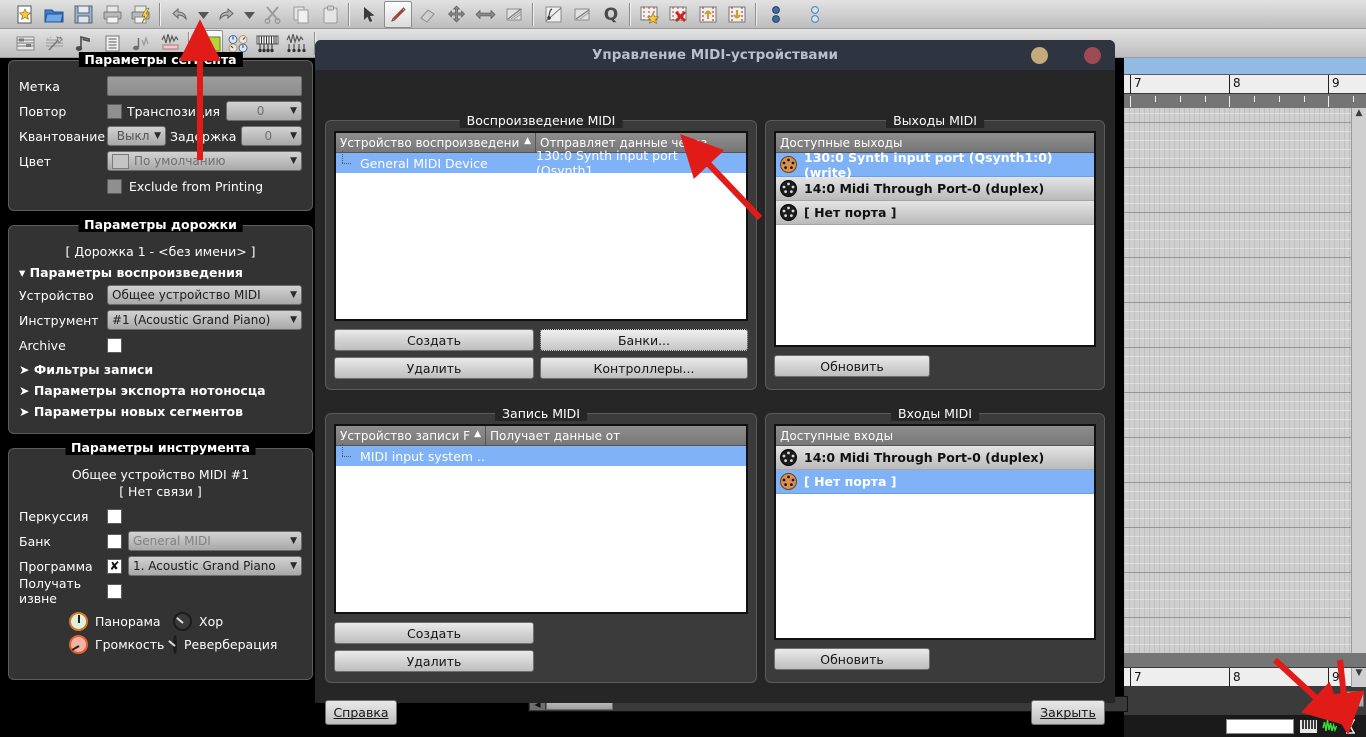 The image size is (1366, 737). Describe the element at coordinates (553, 14) in the screenshot. I see `join-icon` at that location.